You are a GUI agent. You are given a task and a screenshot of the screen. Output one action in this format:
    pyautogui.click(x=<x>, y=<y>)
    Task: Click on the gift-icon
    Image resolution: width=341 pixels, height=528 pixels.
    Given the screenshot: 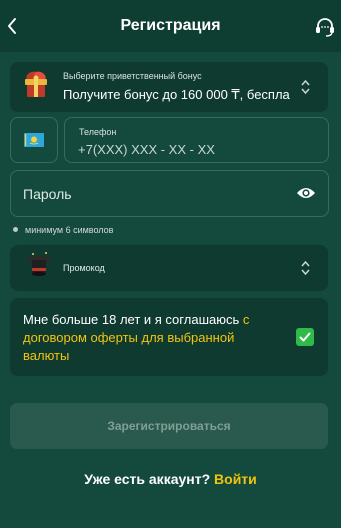 What is the action you would take?
    pyautogui.click(x=36, y=84)
    